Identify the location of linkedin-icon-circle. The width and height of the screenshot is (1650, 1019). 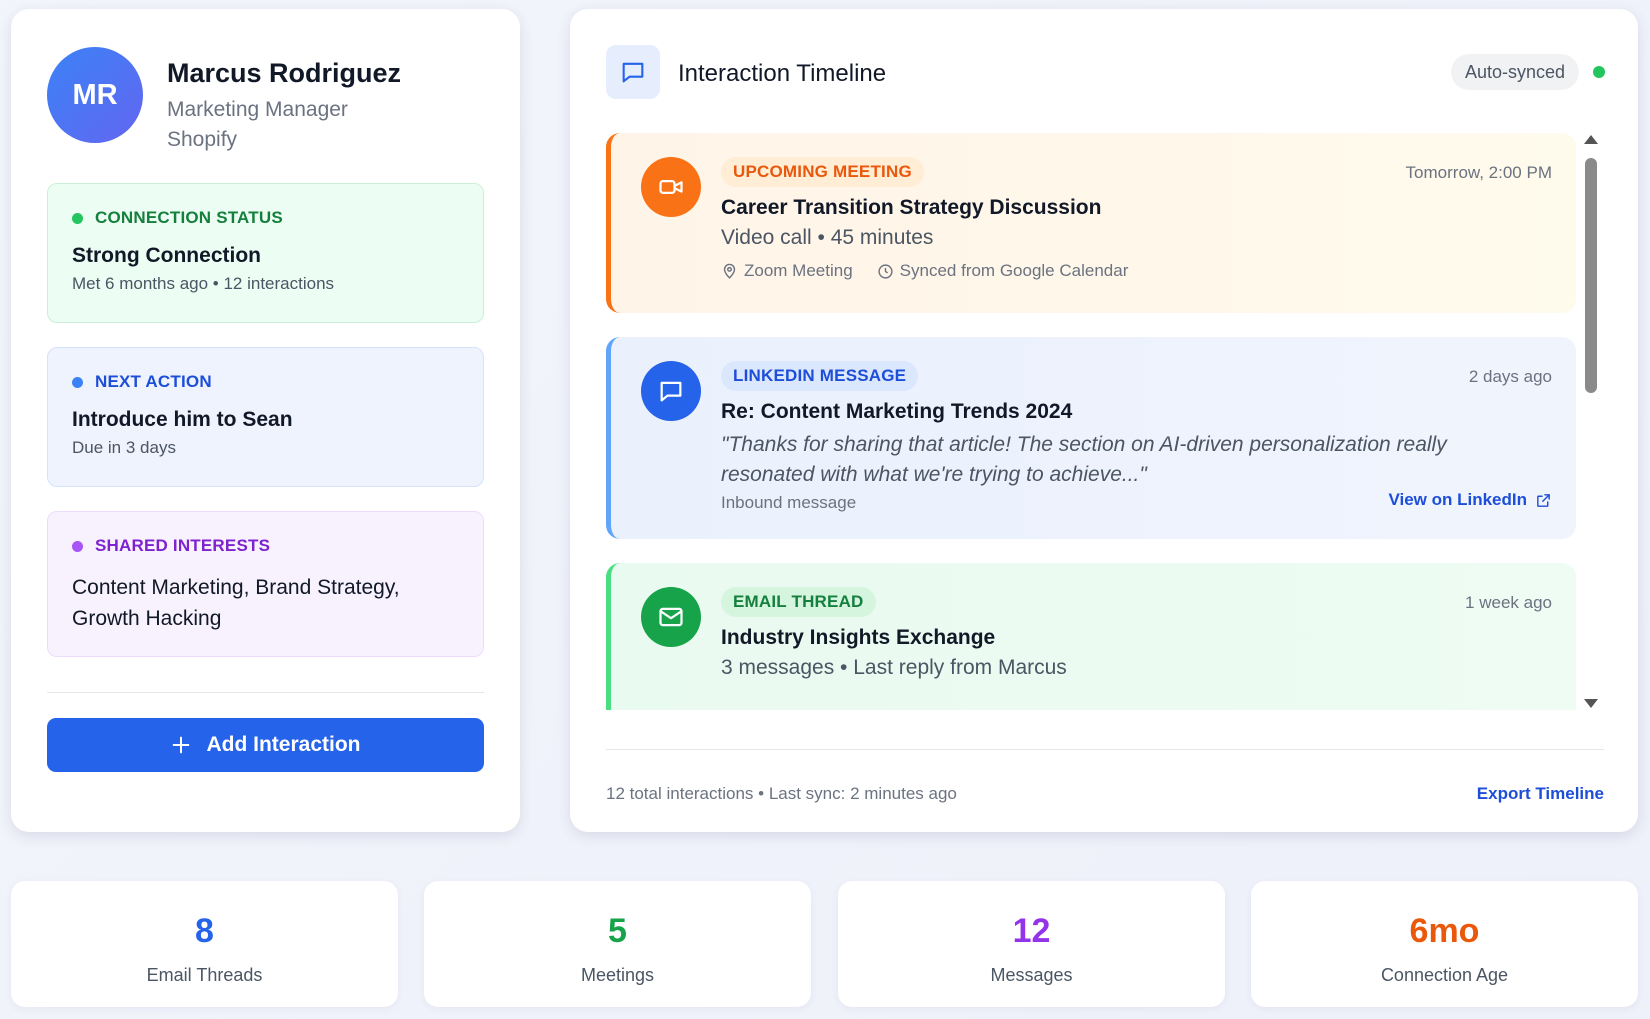
(671, 391).